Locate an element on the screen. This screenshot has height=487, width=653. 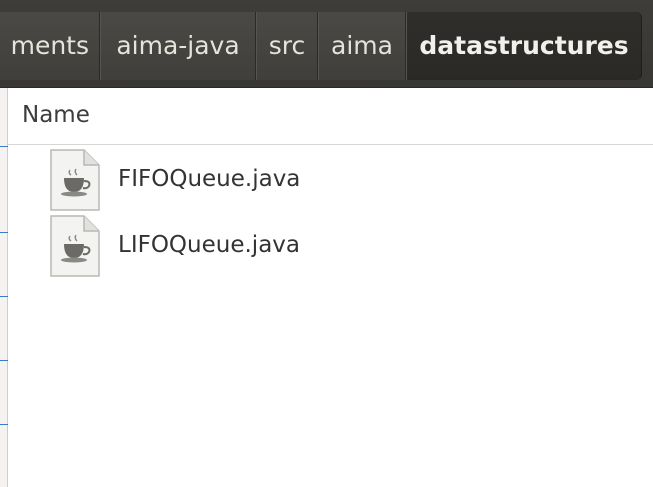
breadcrumb-item-label: src is located at coordinates (287, 45).